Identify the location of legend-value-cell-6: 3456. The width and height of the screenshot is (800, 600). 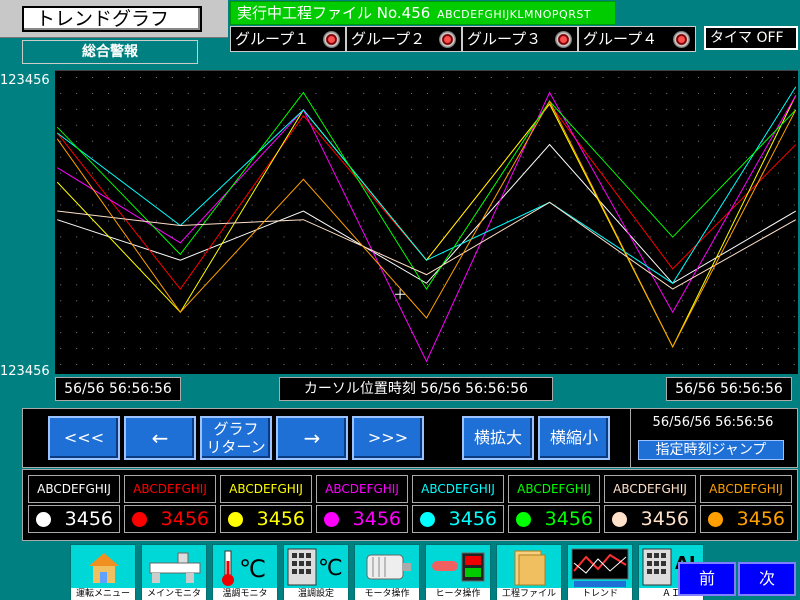
(554, 519).